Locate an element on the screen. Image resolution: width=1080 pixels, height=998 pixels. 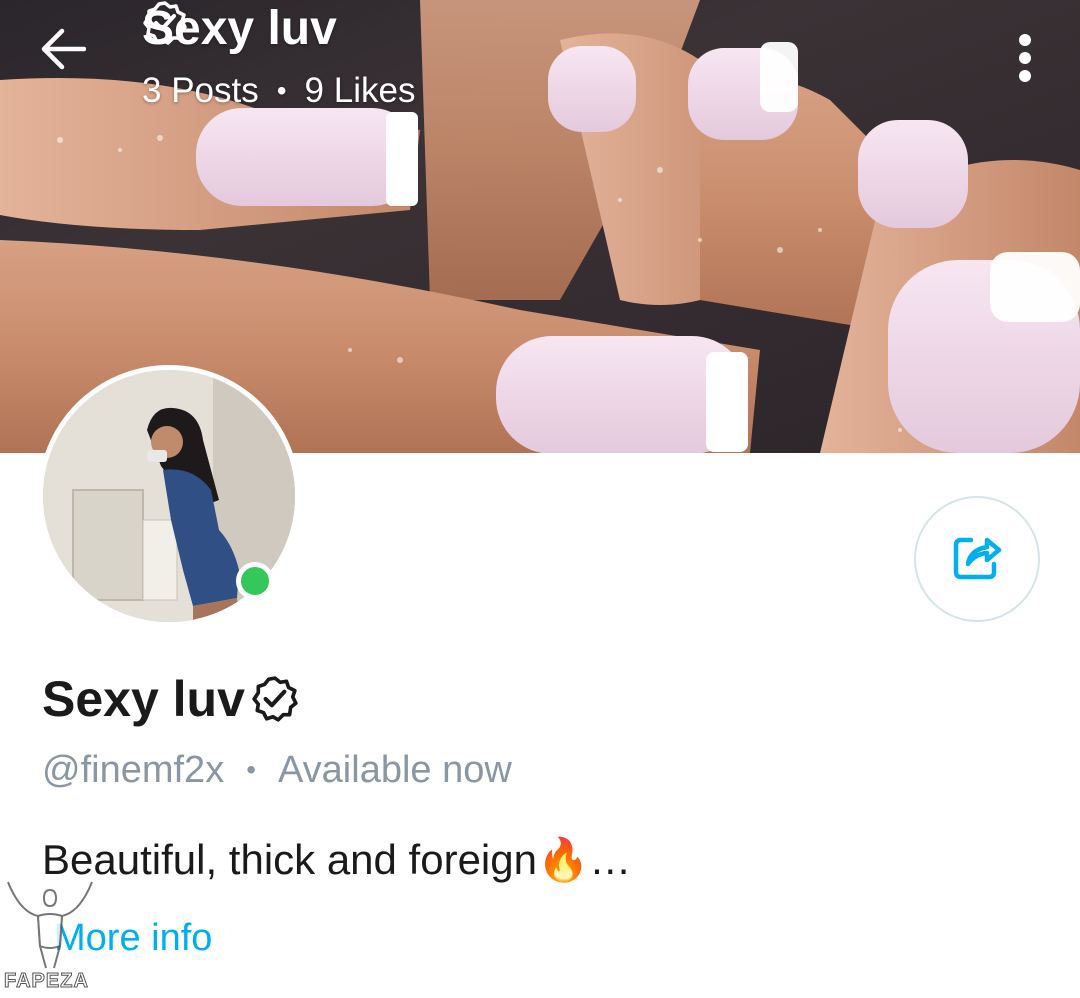
availability-status: Available now is located at coordinates (395, 769).